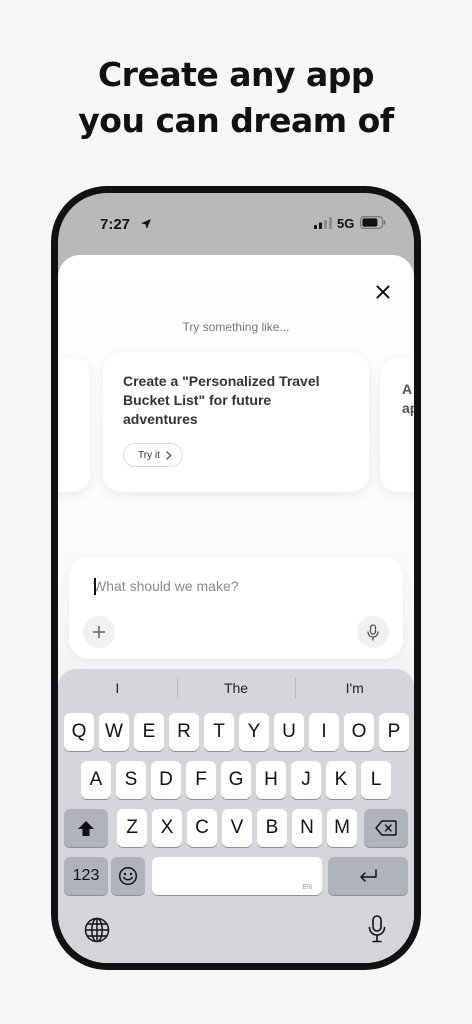 The height and width of the screenshot is (1024, 472). What do you see at coordinates (408, 398) in the screenshot?
I see `suggestion-card-next-text: A ap` at bounding box center [408, 398].